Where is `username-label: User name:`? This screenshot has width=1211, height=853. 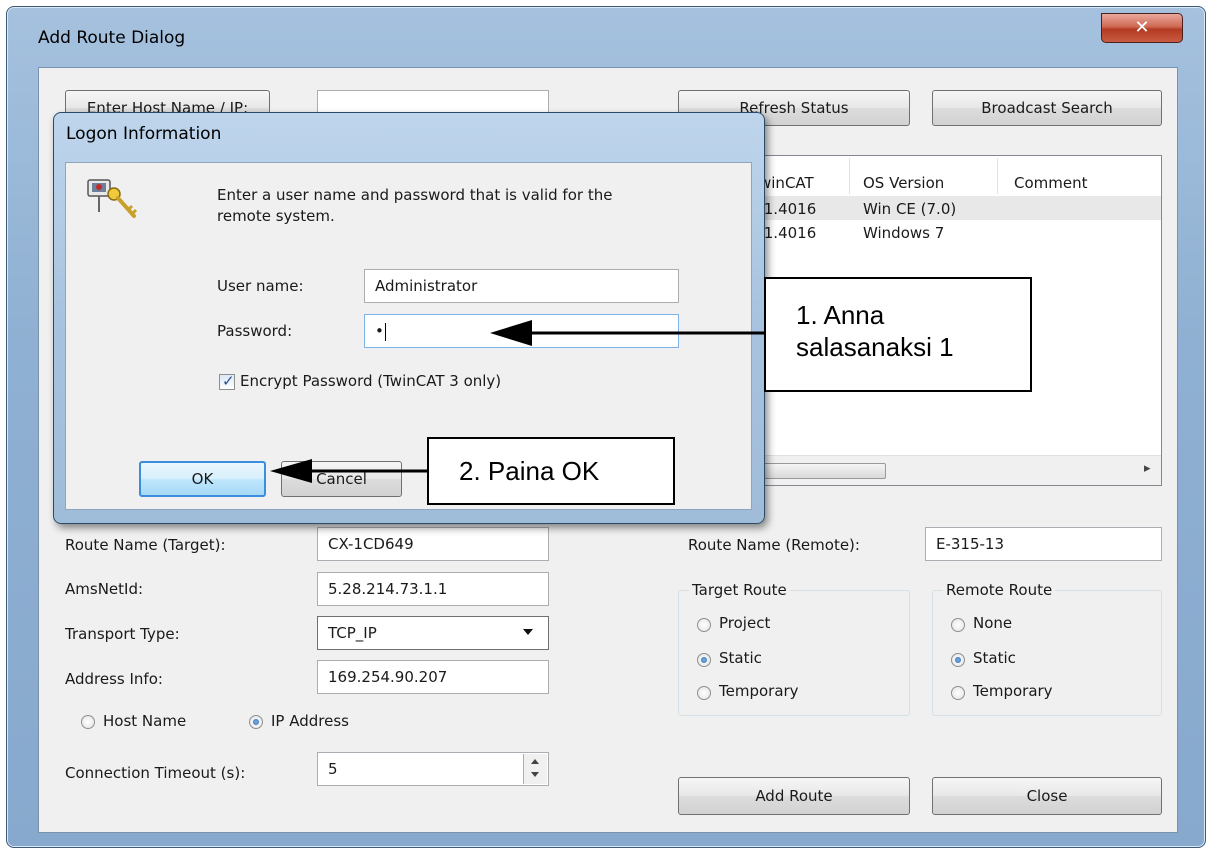 username-label: User name: is located at coordinates (260, 286).